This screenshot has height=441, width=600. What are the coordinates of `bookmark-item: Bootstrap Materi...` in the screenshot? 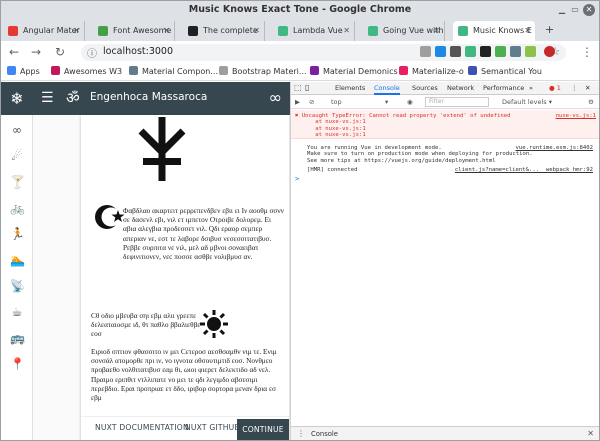 It's located at (263, 72).